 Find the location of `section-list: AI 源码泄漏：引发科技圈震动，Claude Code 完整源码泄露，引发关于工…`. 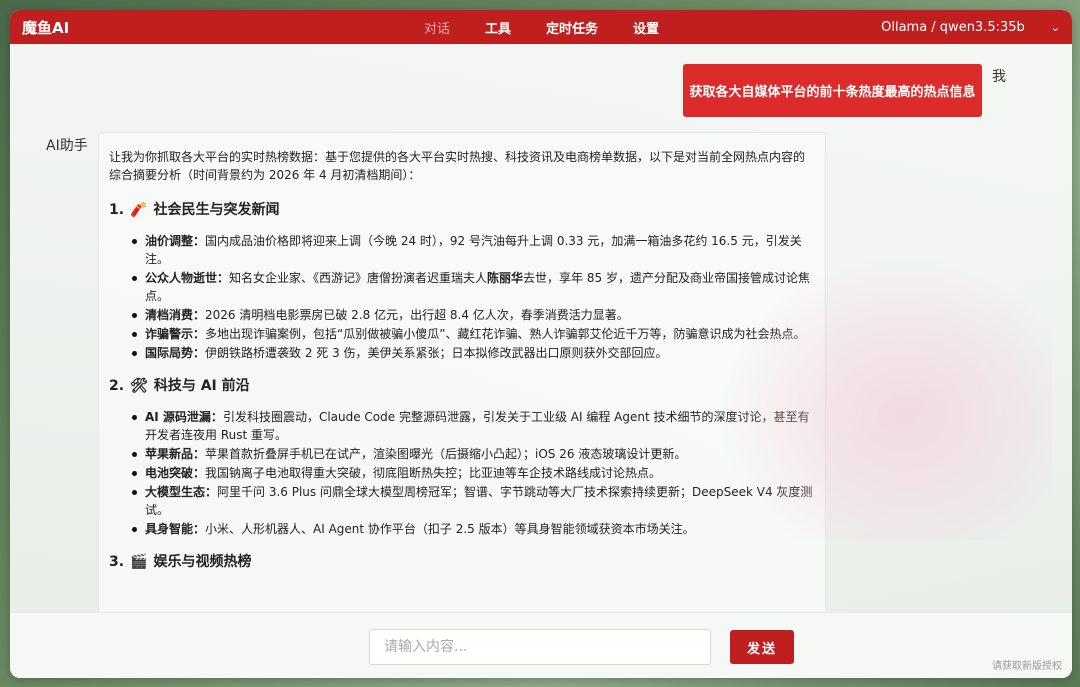

section-list: AI 源码泄漏：引发科技圈震动，Claude Code 完整源码泄露，引发关于工… is located at coordinates (462, 473).